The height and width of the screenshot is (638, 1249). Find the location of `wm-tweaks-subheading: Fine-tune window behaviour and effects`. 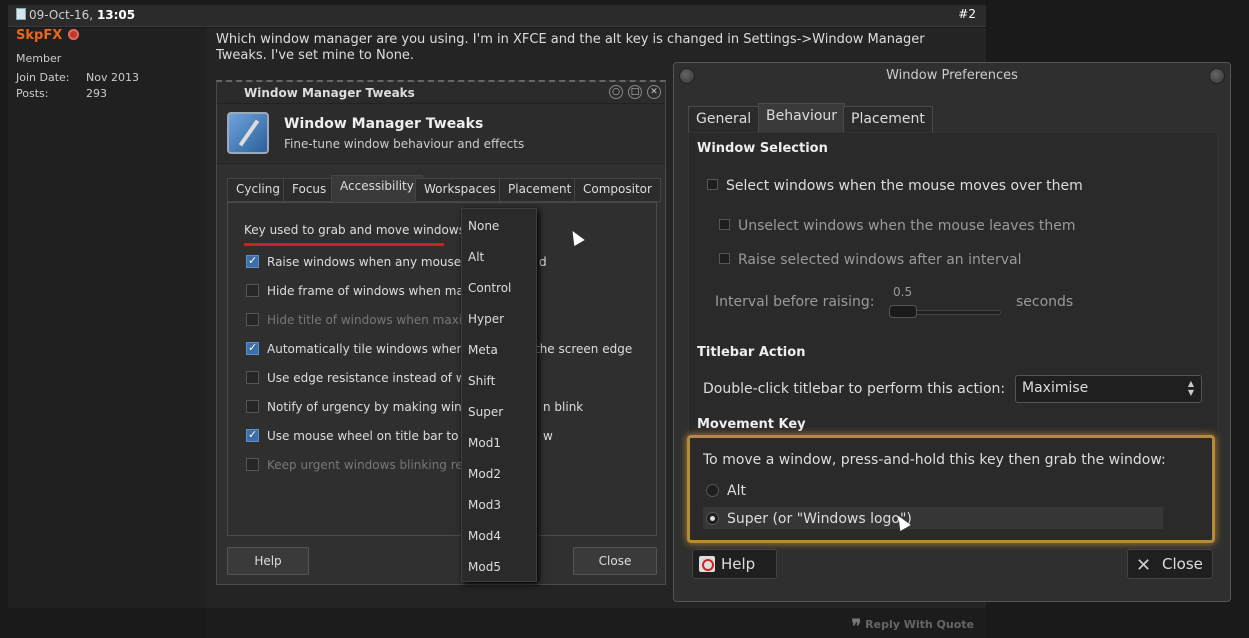

wm-tweaks-subheading: Fine-tune window behaviour and effects is located at coordinates (404, 144).